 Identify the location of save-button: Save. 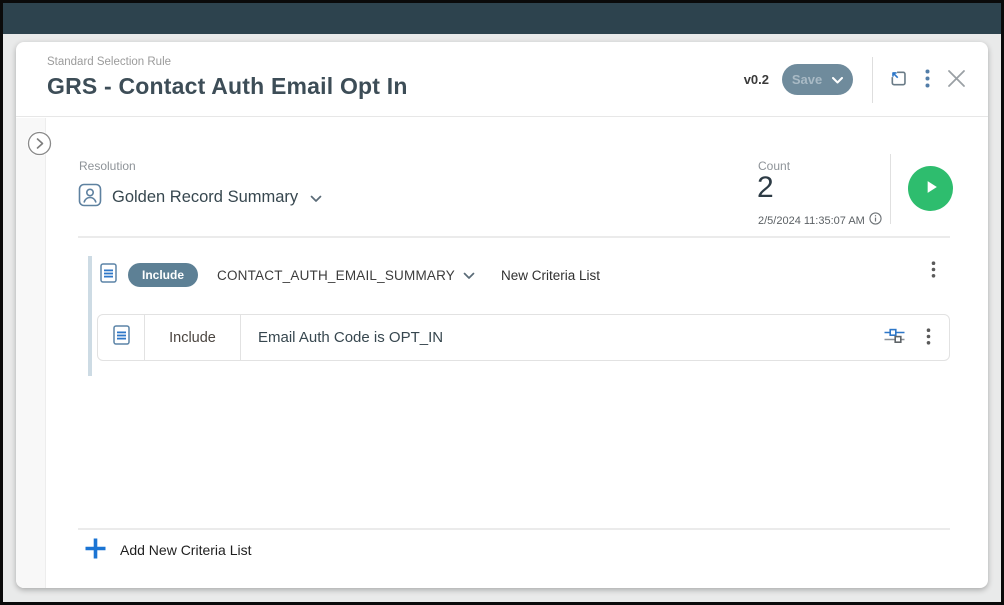
(817, 79).